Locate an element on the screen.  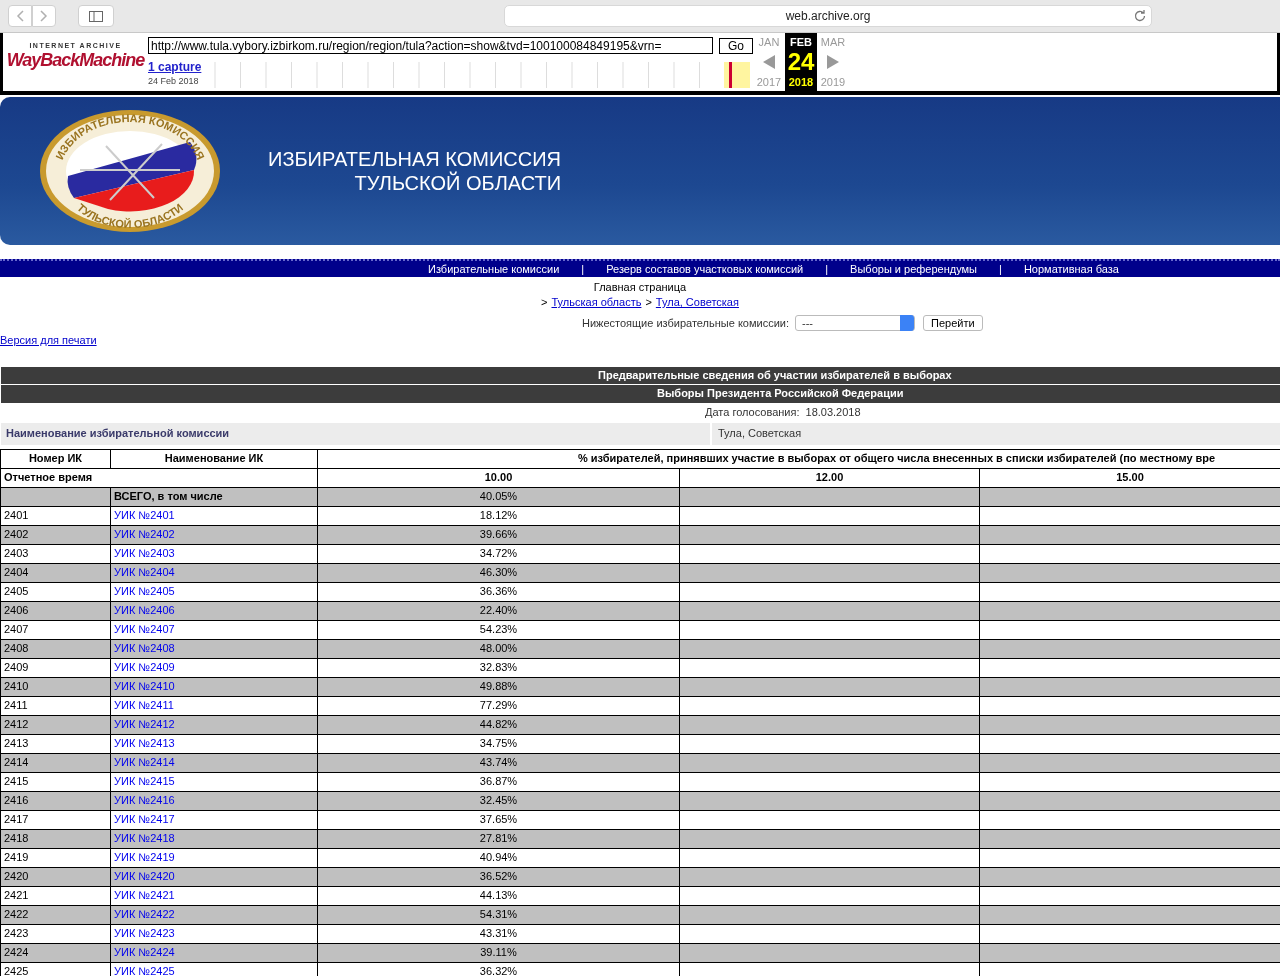
year-label: 2018 is located at coordinates (801, 82).